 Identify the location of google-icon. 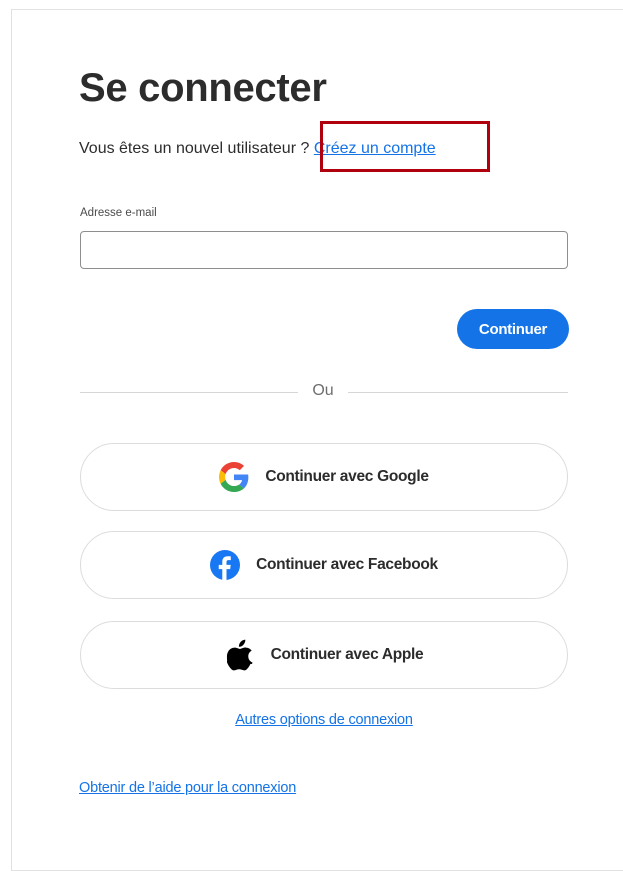
(234, 477).